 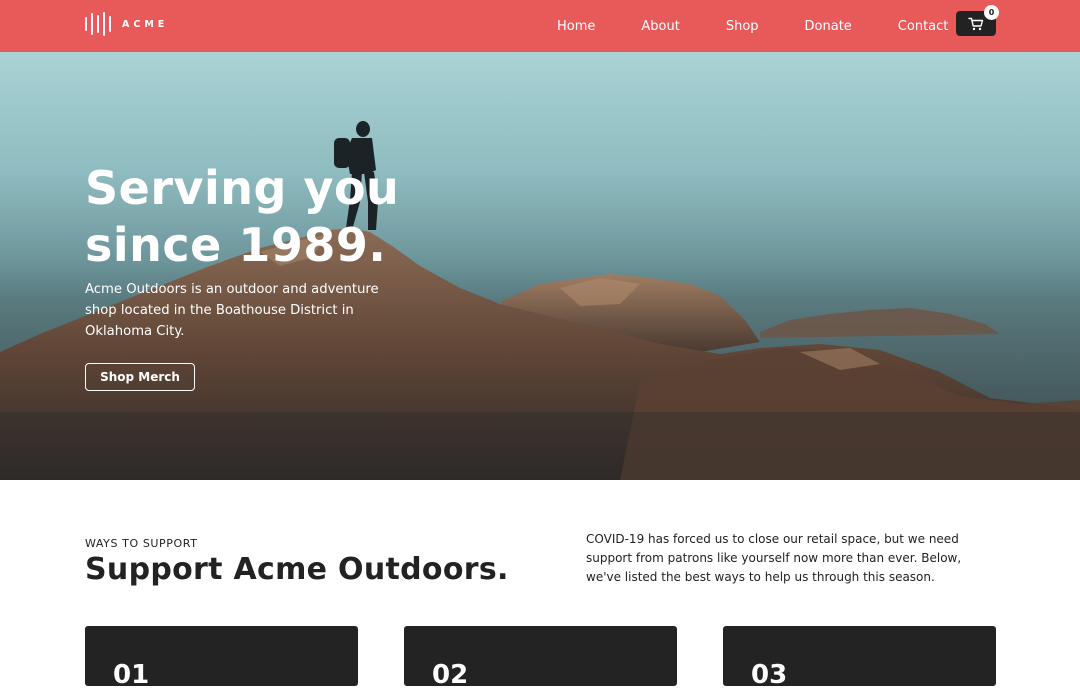 I want to click on support-card-1: 01, so click(x=221, y=658).